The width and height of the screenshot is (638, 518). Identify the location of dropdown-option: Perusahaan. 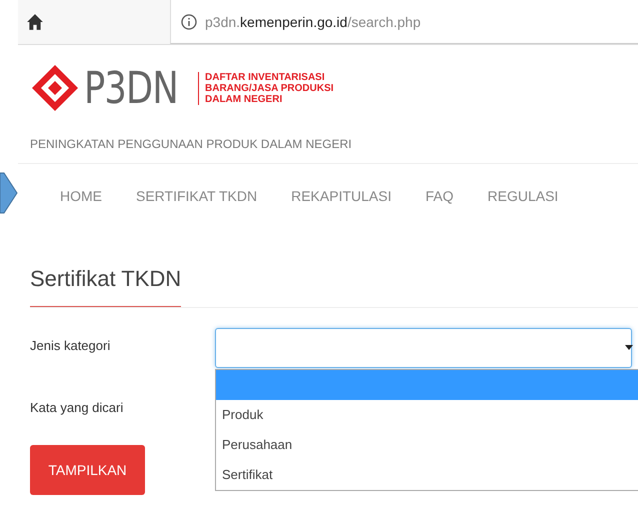
(427, 445).